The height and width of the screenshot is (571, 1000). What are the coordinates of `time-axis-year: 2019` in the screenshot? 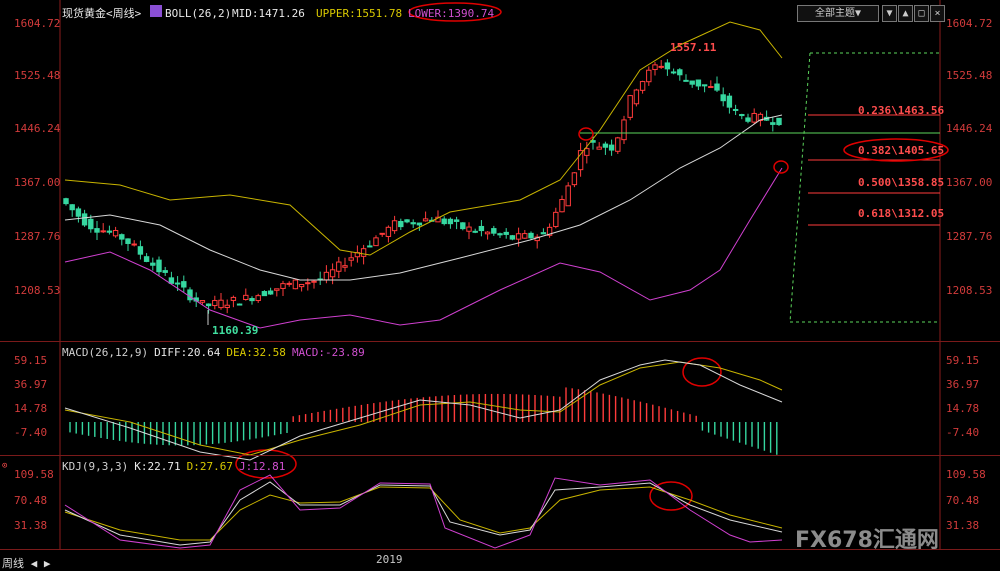 It's located at (389, 559).